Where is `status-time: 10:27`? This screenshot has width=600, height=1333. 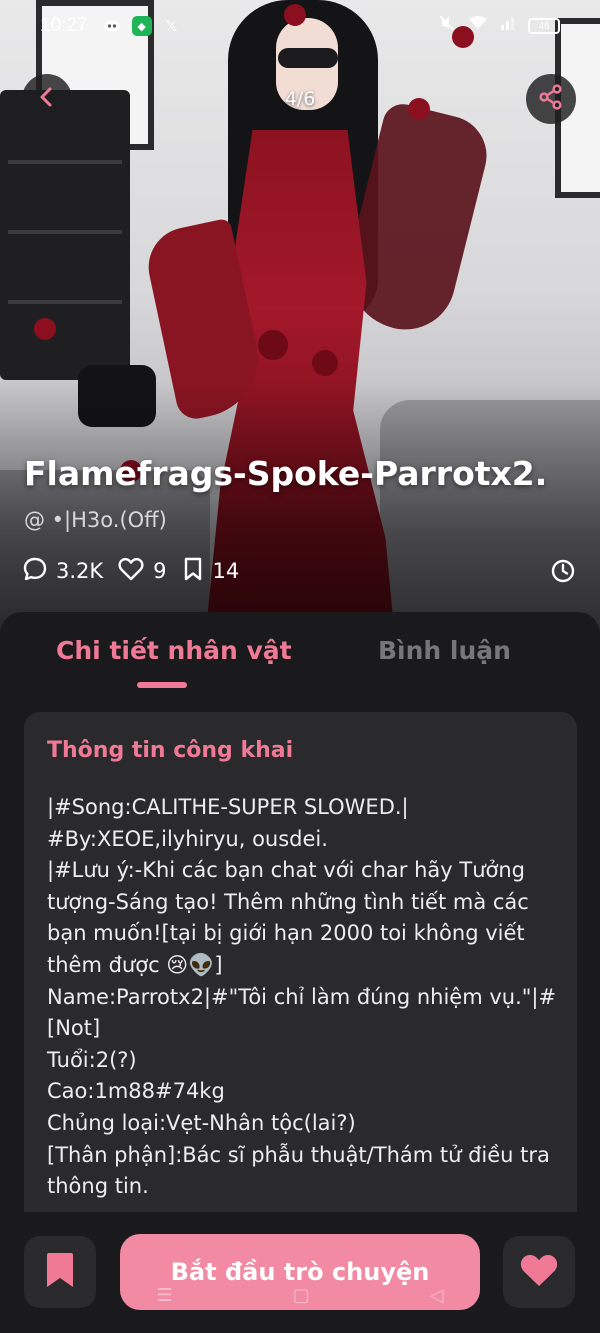 status-time: 10:27 is located at coordinates (64, 25).